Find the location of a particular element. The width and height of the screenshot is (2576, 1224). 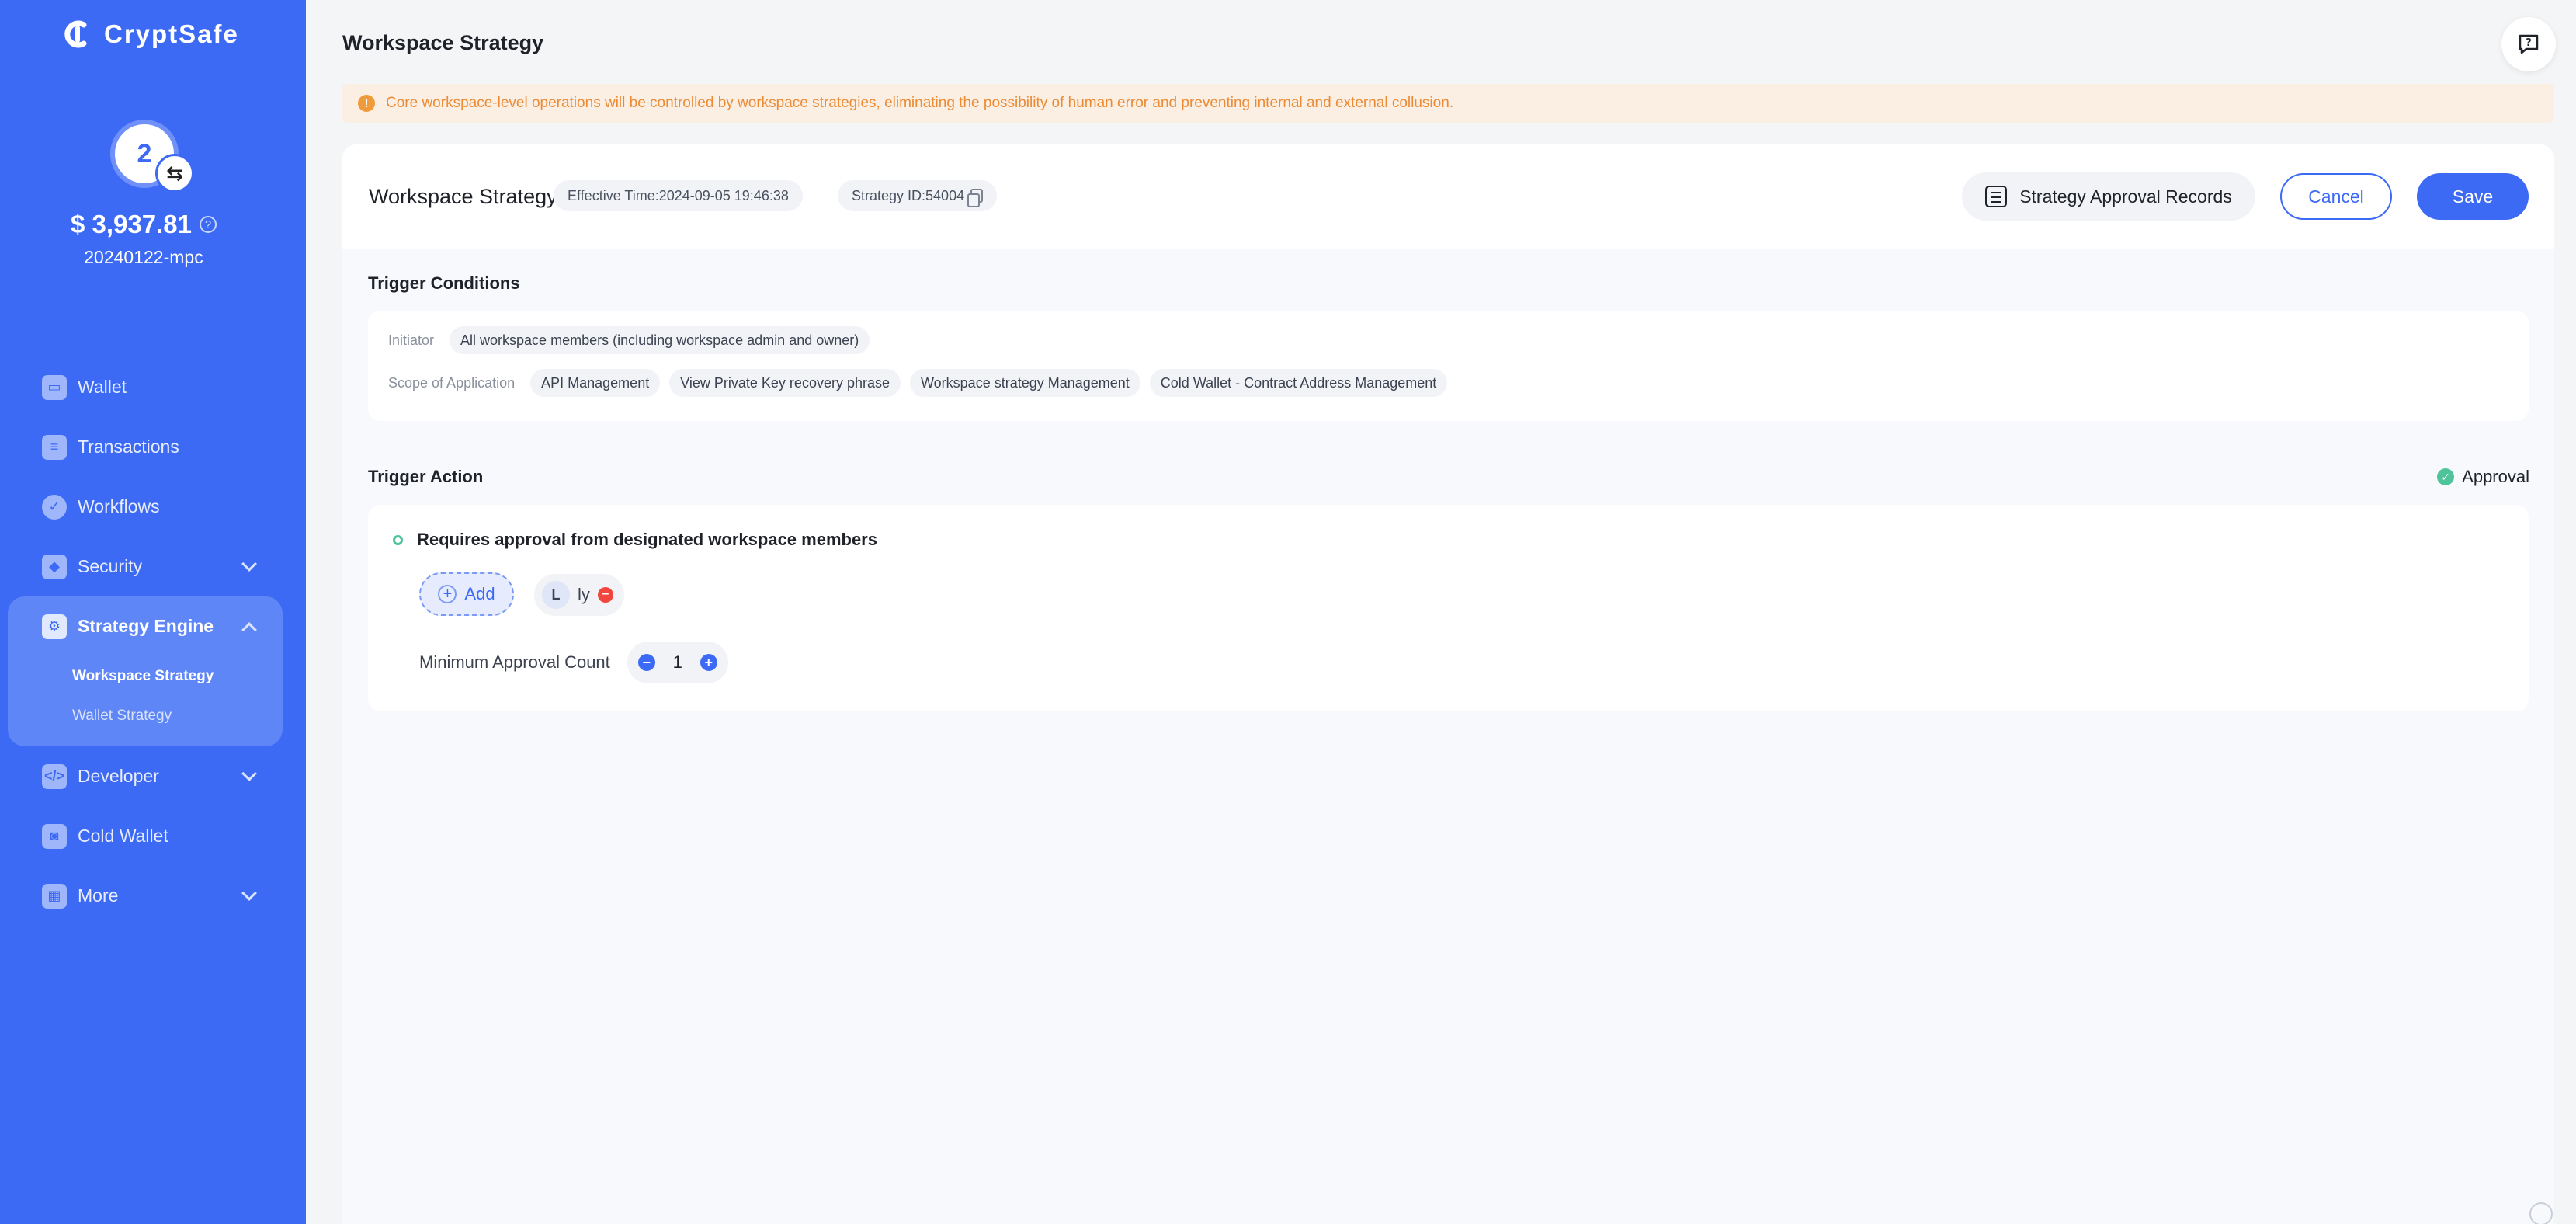

strategy-approval-records-button: Strategy Approval Records is located at coordinates (2108, 197).